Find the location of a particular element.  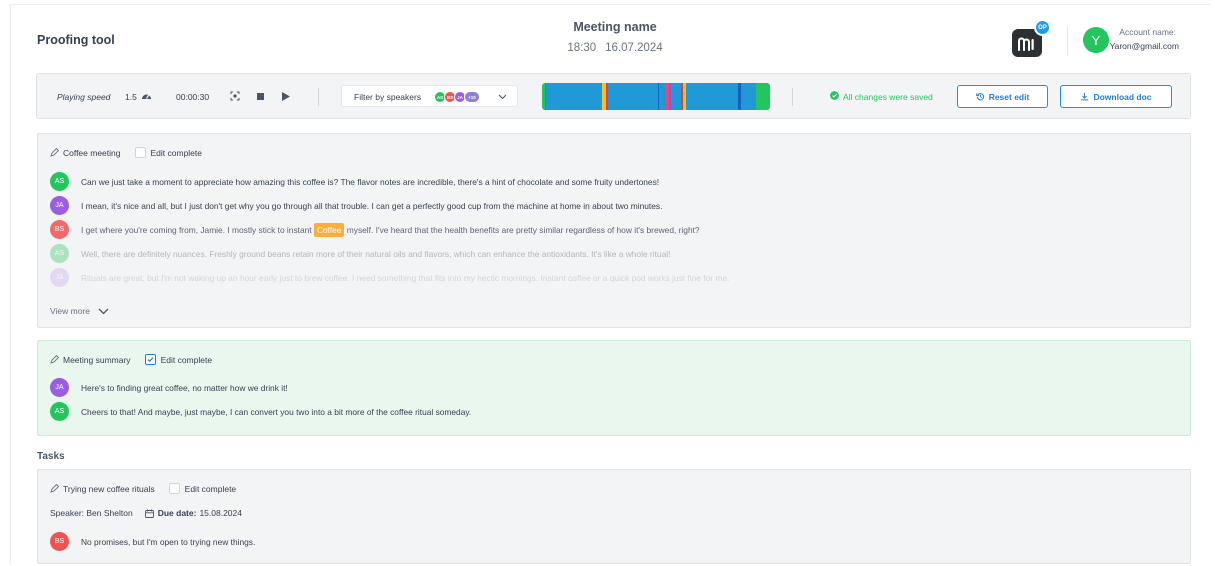

highlighted-word: Coffee is located at coordinates (329, 229).